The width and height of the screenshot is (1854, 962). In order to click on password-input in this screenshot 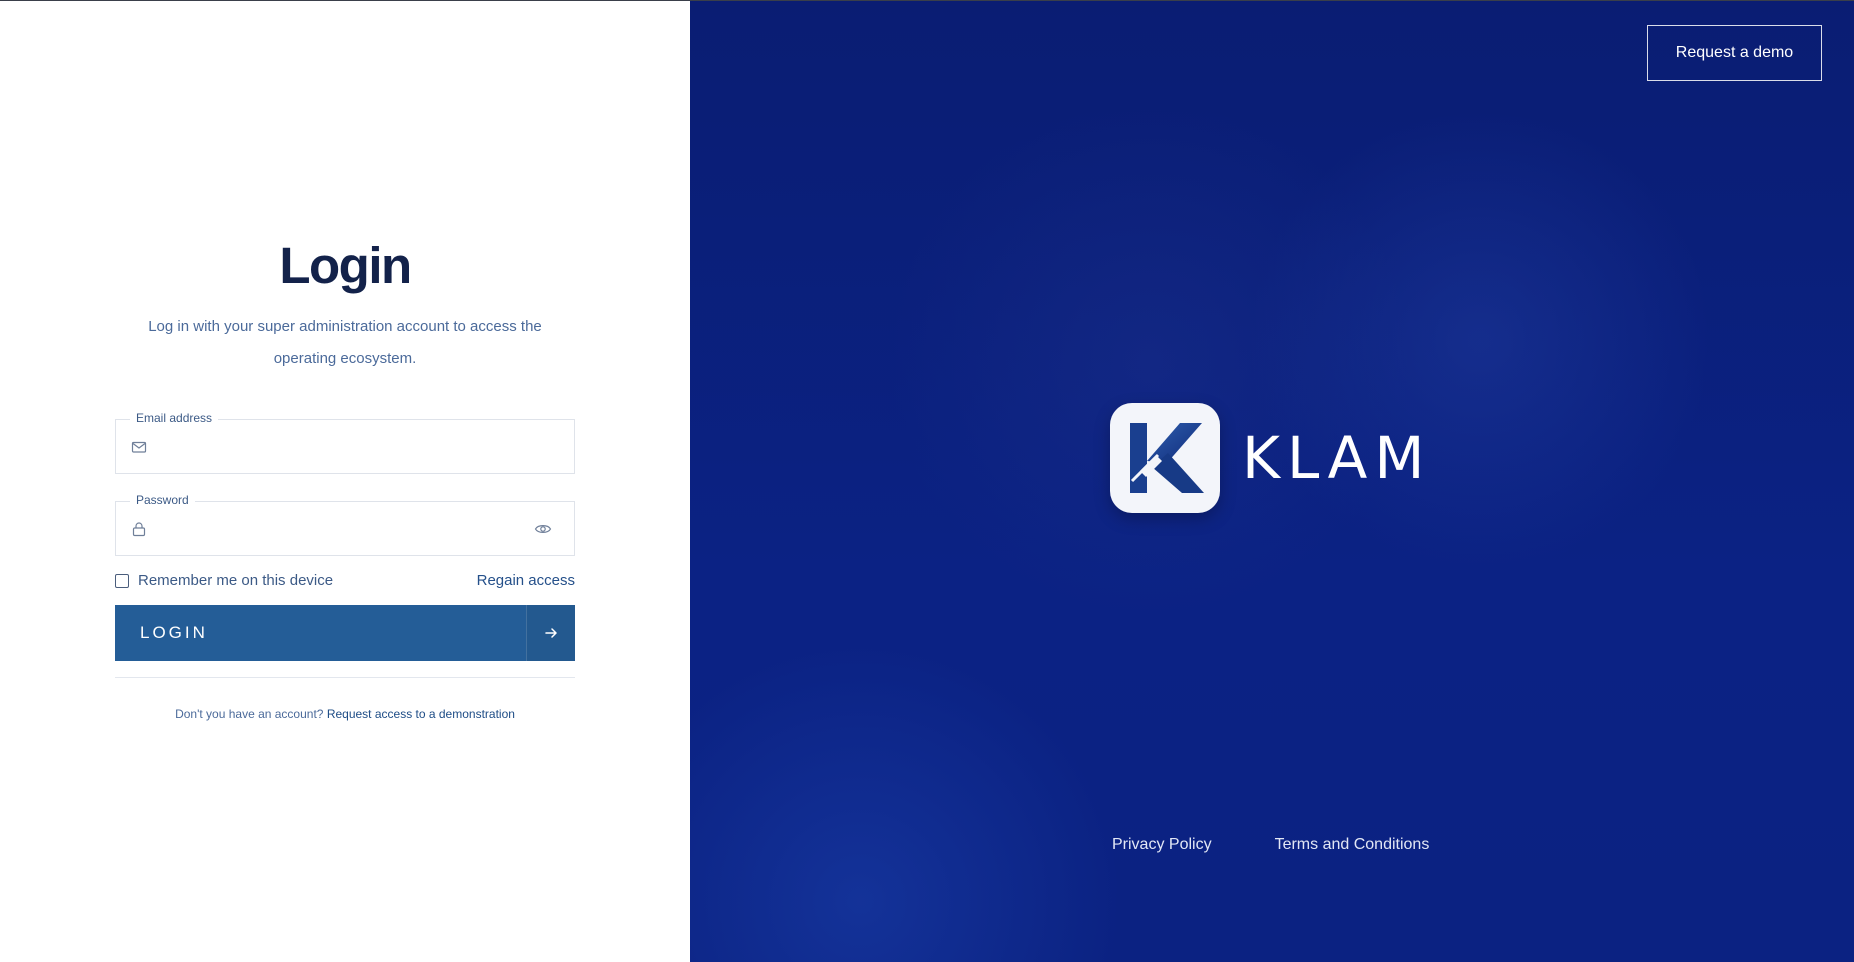, I will do `click(342, 529)`.